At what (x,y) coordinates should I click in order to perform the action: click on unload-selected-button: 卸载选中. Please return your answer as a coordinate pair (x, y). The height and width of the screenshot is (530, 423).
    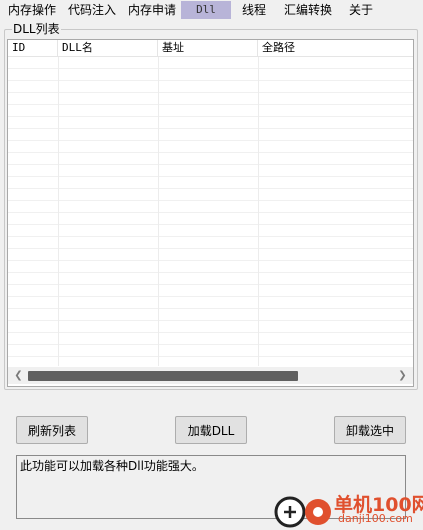
    Looking at the image, I should click on (370, 430).